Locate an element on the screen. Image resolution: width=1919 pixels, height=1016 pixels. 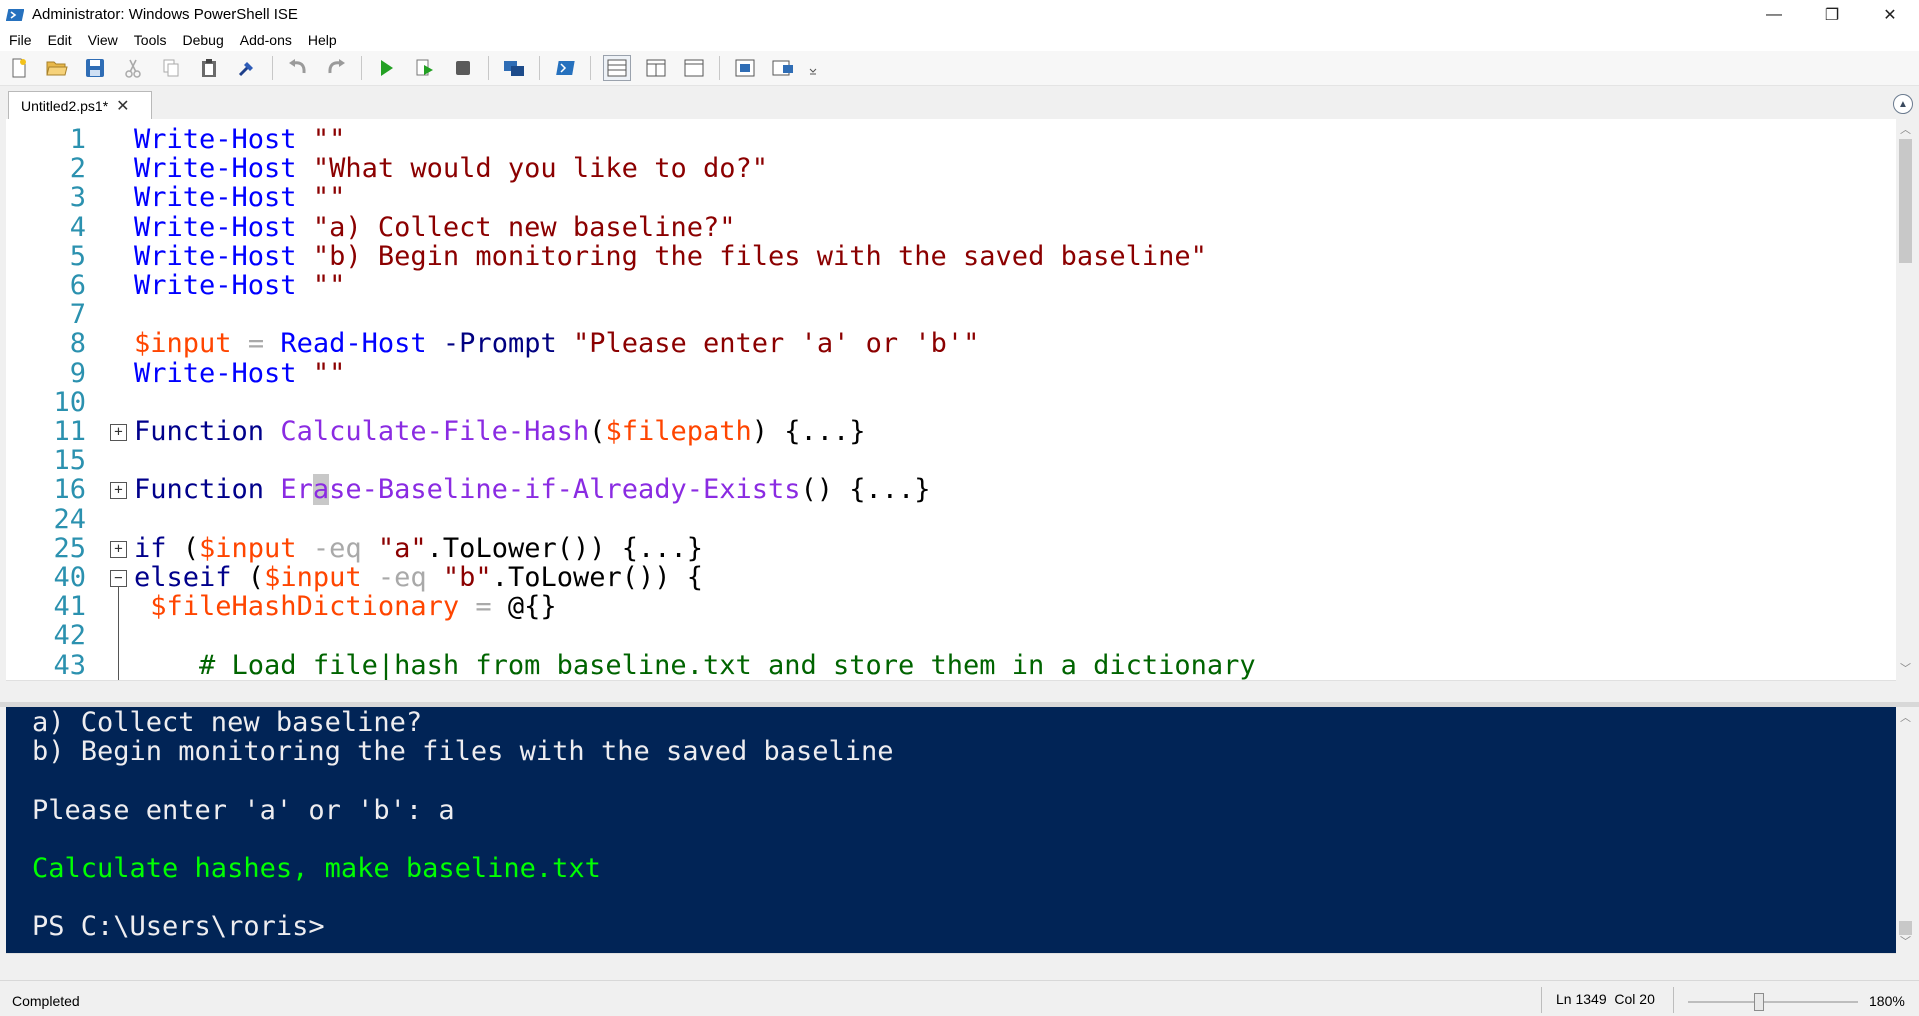
save-icon is located at coordinates (95, 68).